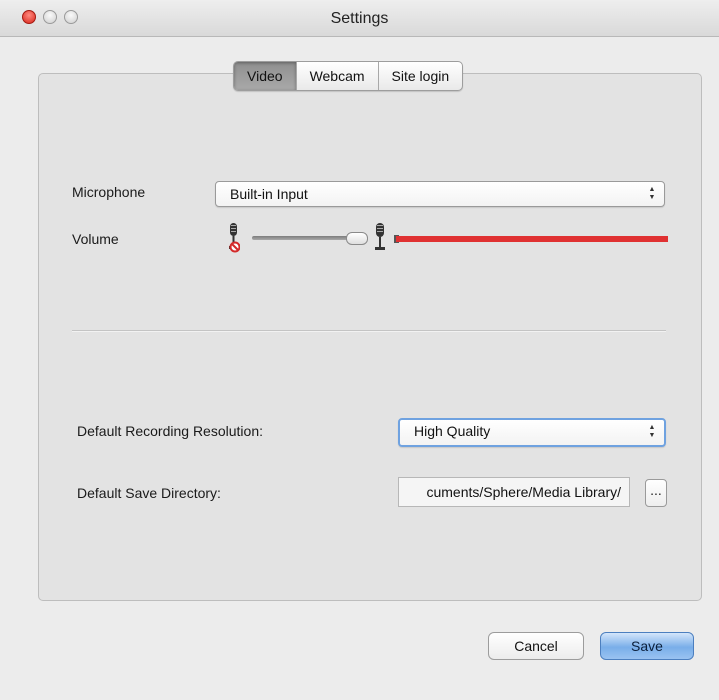 This screenshot has width=719, height=700. I want to click on volume-control, so click(447, 239).